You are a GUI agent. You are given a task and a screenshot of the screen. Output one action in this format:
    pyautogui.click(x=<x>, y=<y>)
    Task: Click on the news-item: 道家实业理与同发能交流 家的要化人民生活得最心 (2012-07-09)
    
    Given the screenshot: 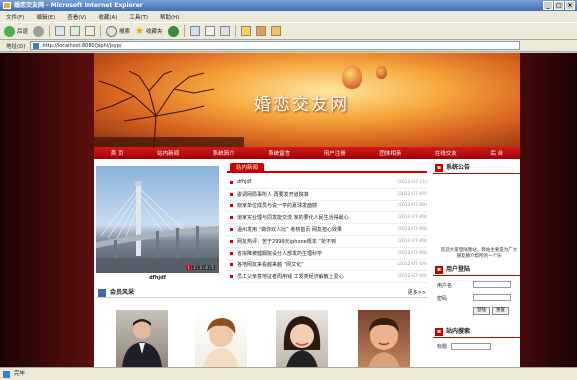 What is the action you would take?
    pyautogui.click(x=327, y=218)
    